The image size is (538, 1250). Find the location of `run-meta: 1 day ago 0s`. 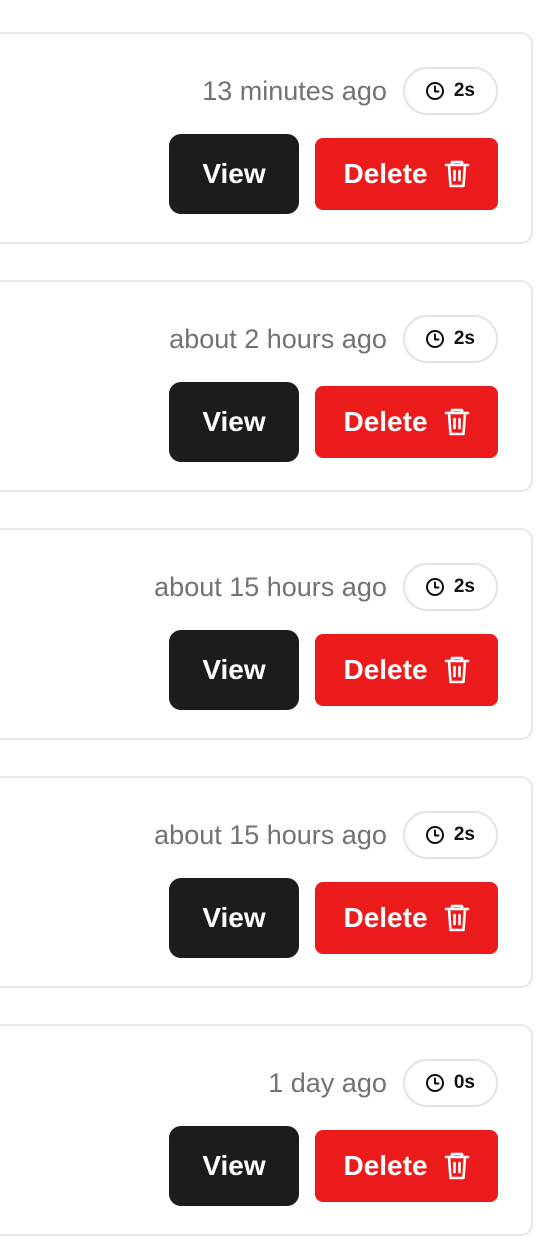

run-meta: 1 day ago 0s is located at coordinates (383, 1083).